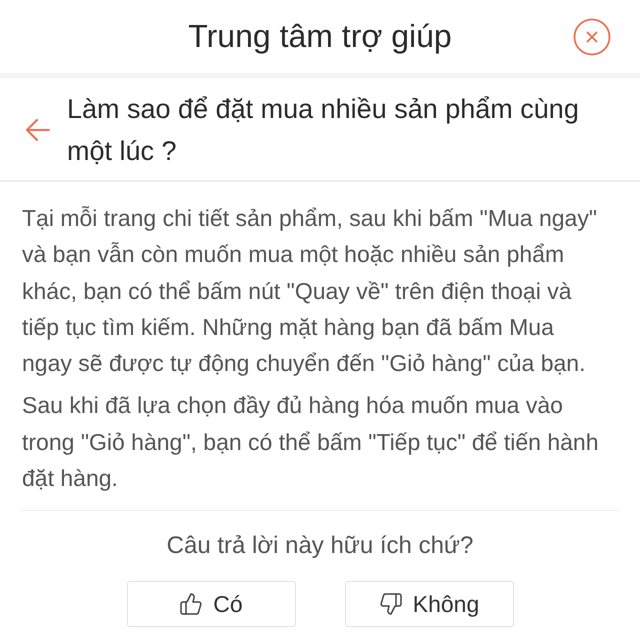  I want to click on feedback-prompt: Câu trả lời này hữu ích chứ?, so click(320, 546).